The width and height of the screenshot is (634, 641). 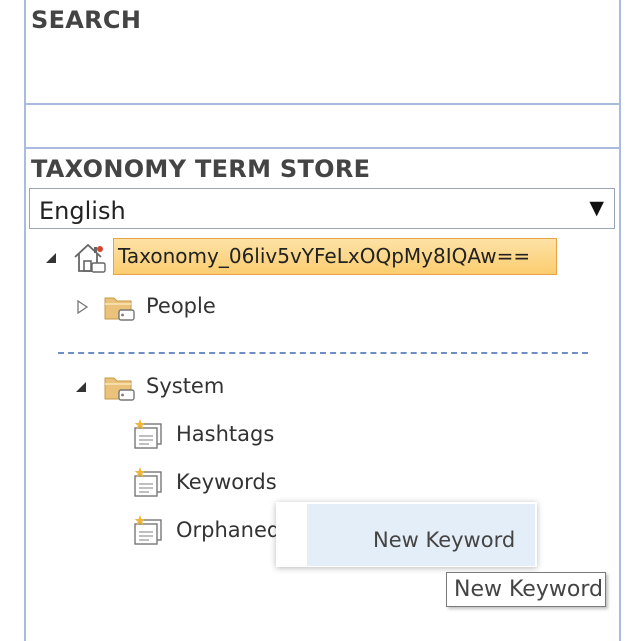 I want to click on term-set-node-keywords: Keywords, so click(x=226, y=482).